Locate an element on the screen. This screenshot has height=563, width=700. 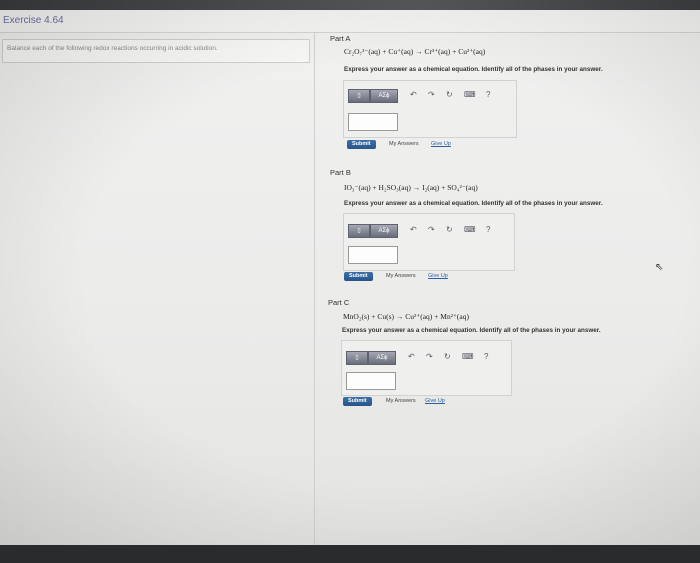
part-a-submit-button: Submit is located at coordinates (361, 144).